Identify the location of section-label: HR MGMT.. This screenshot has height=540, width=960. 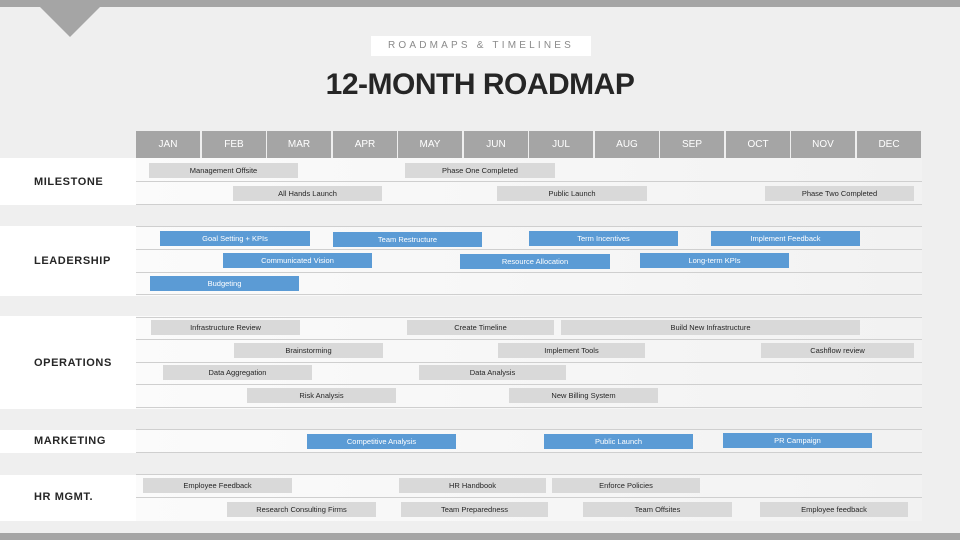
(64, 497).